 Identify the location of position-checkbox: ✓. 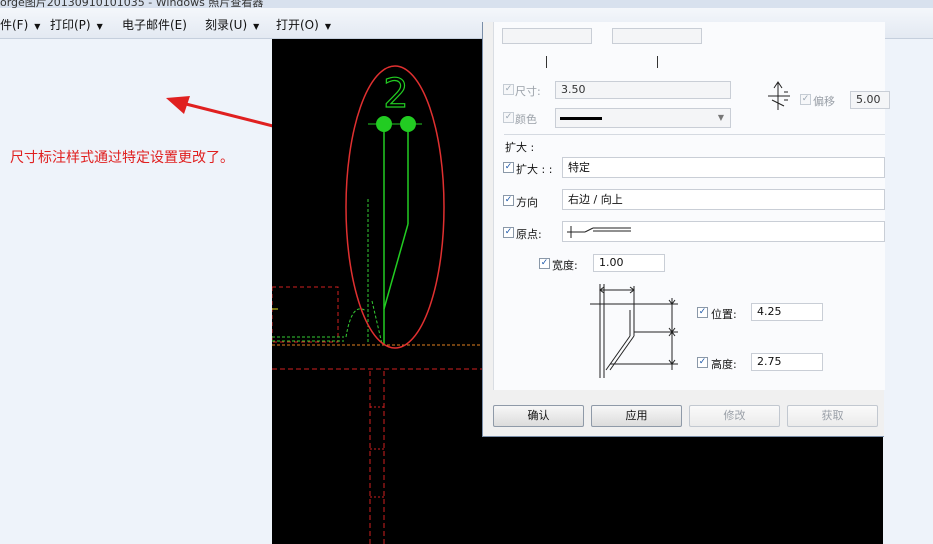
(702, 312).